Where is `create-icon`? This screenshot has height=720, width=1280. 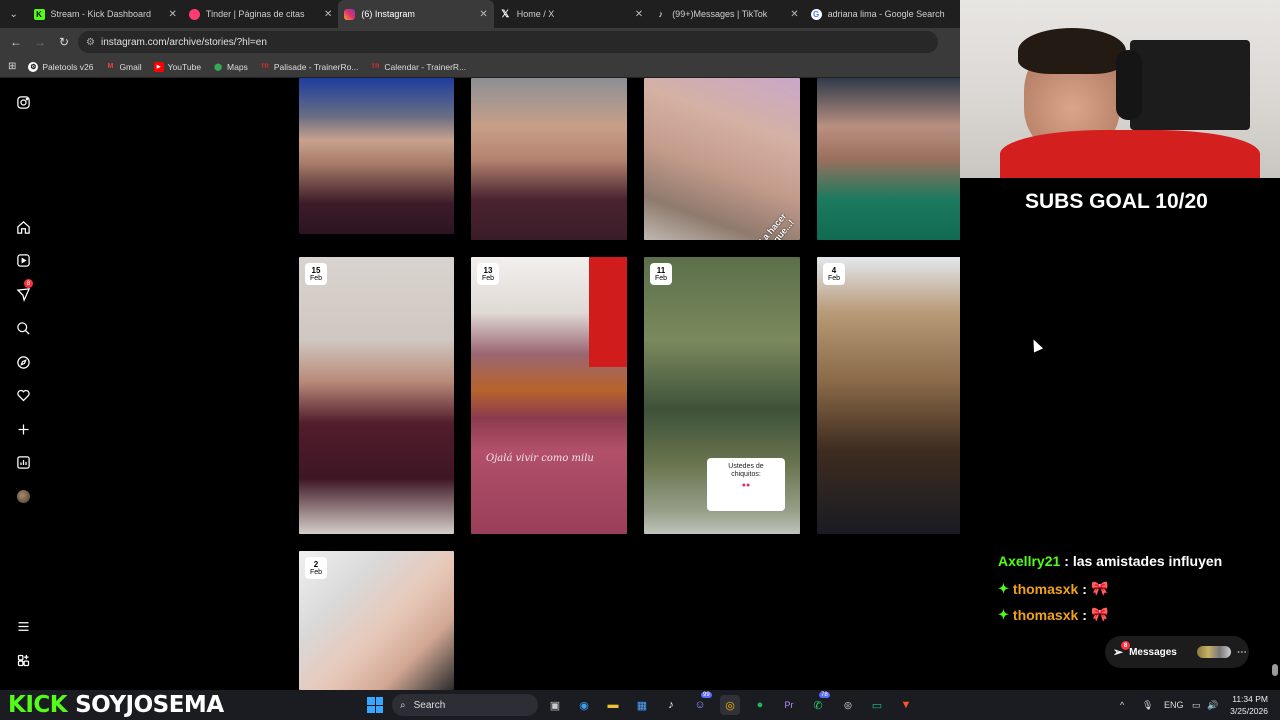
create-icon is located at coordinates (23, 429).